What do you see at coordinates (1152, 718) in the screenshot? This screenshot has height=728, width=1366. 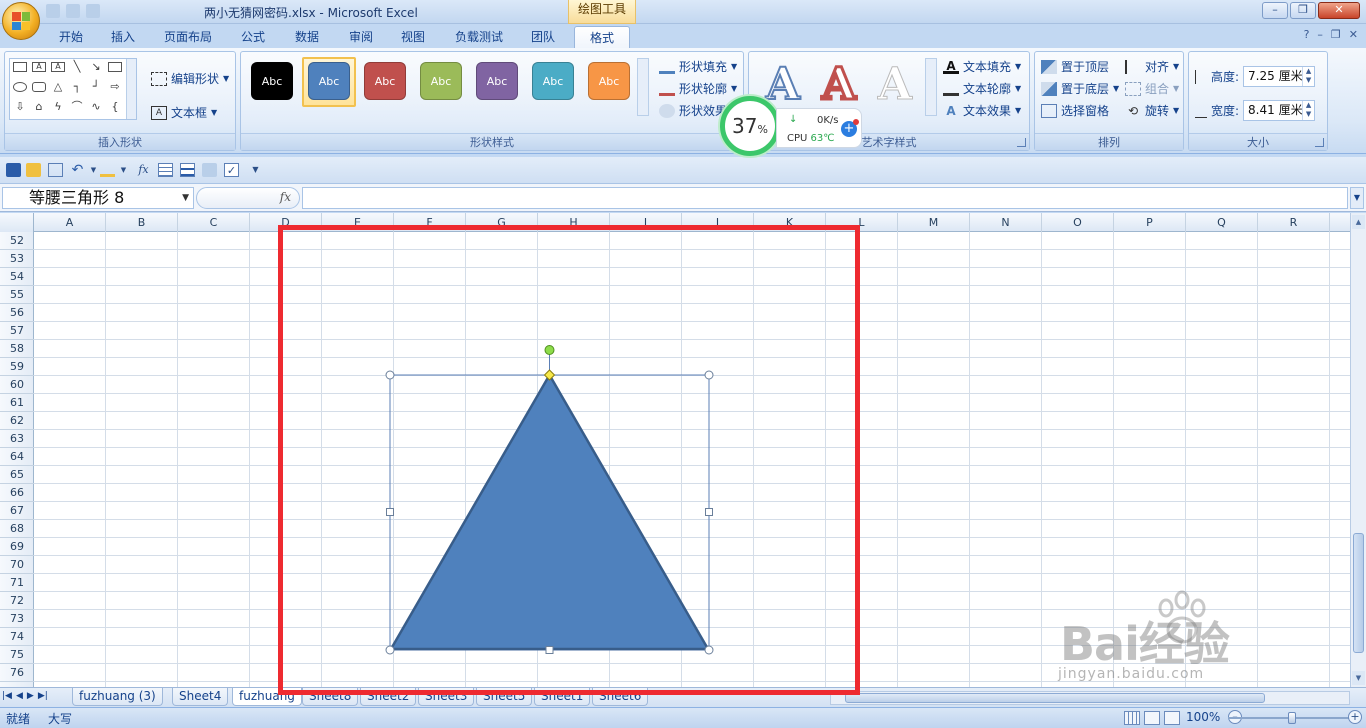 I see `page-layout-view-icon` at bounding box center [1152, 718].